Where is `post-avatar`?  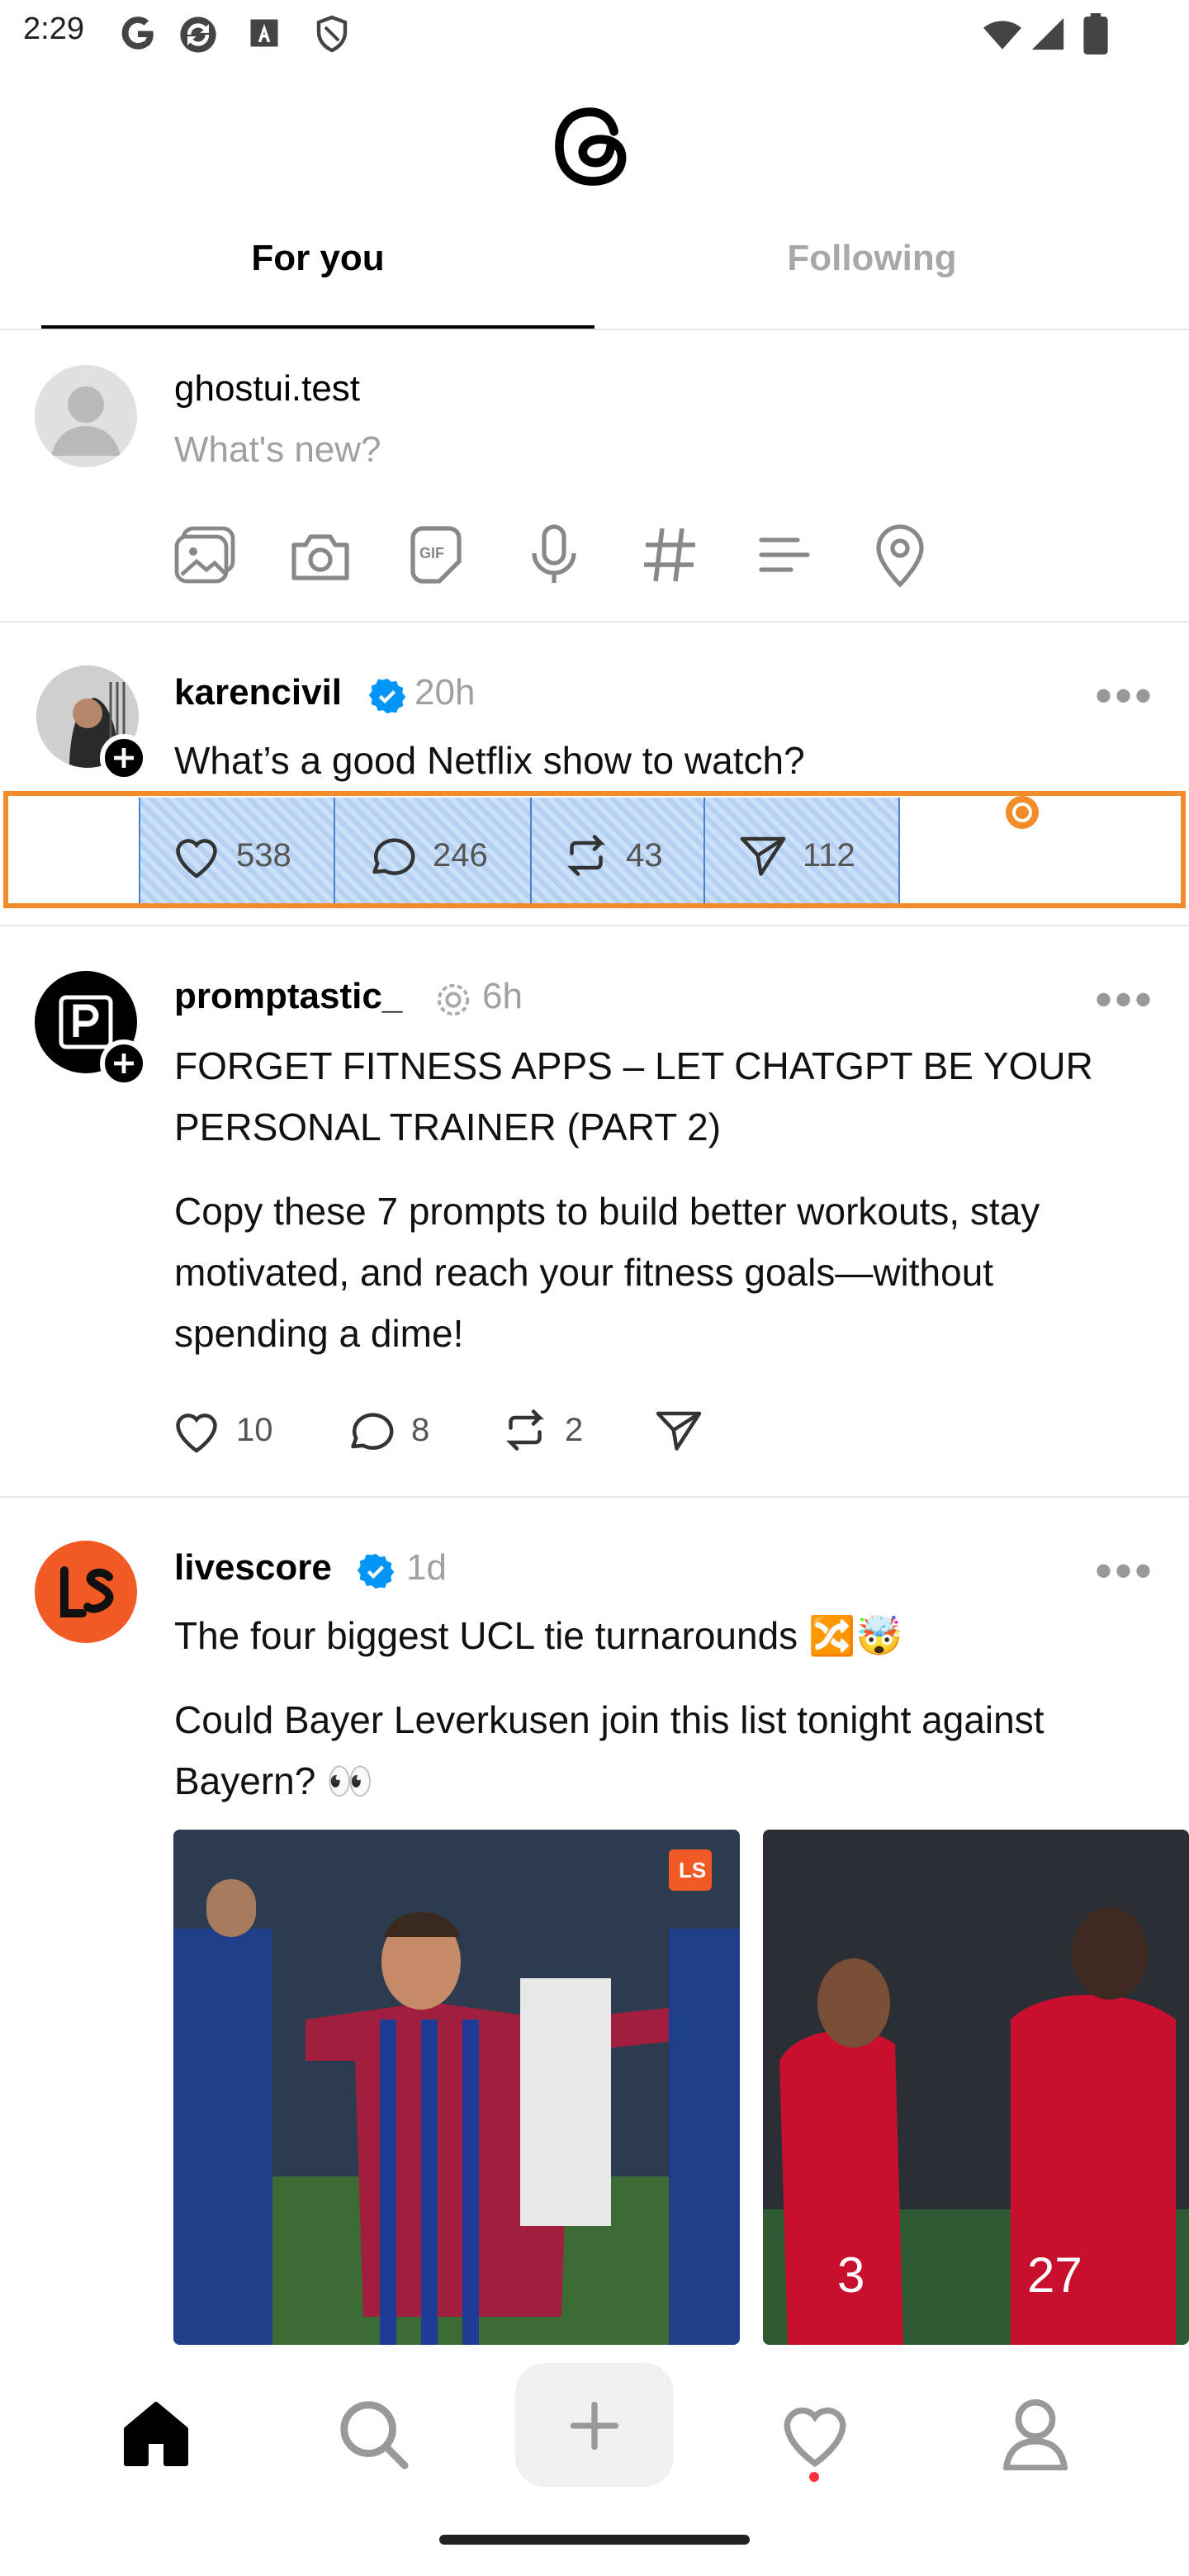 post-avatar is located at coordinates (86, 1592).